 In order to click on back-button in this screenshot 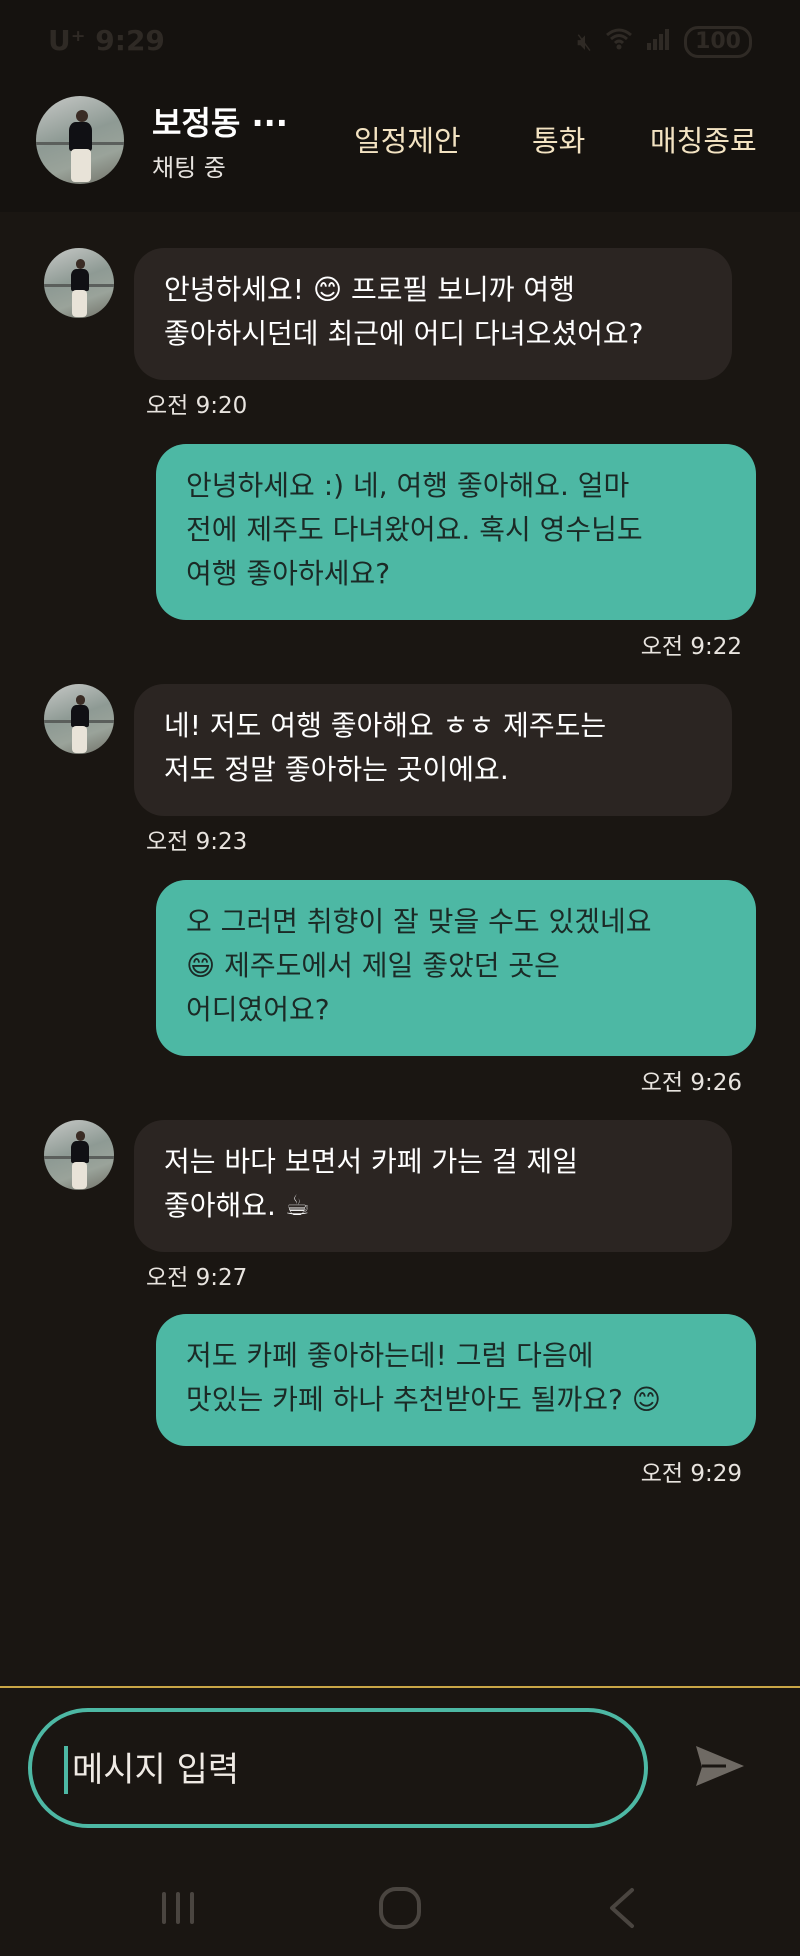, I will do `click(624, 1908)`.